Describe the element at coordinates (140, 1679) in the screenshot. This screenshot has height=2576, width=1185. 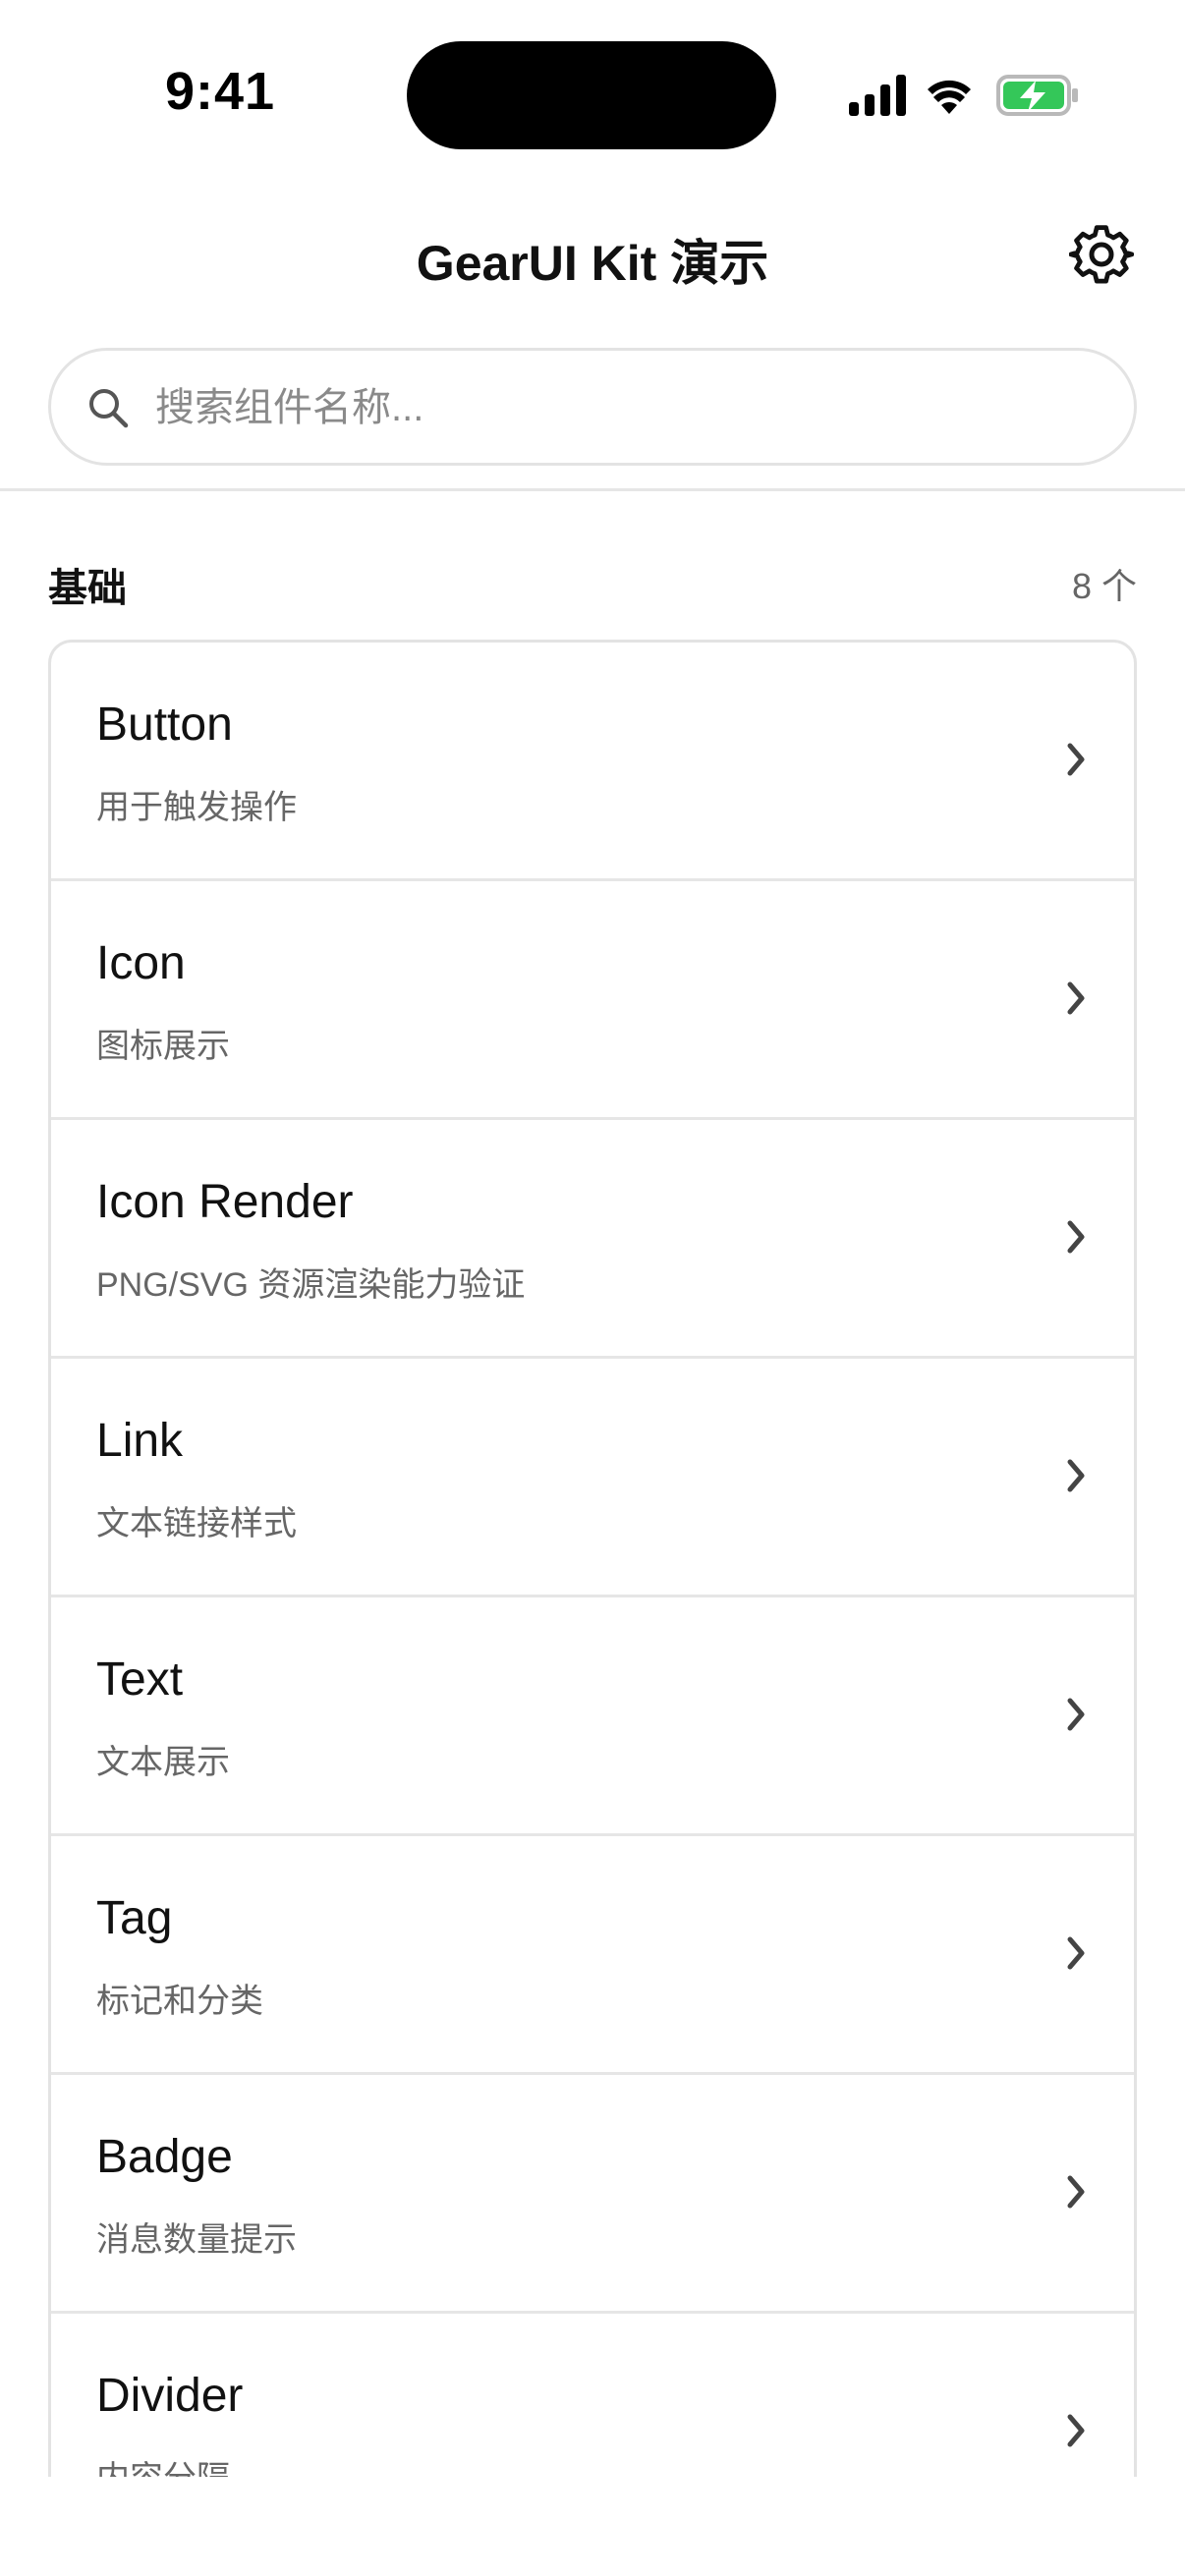
I see `list-item-title: Text` at that location.